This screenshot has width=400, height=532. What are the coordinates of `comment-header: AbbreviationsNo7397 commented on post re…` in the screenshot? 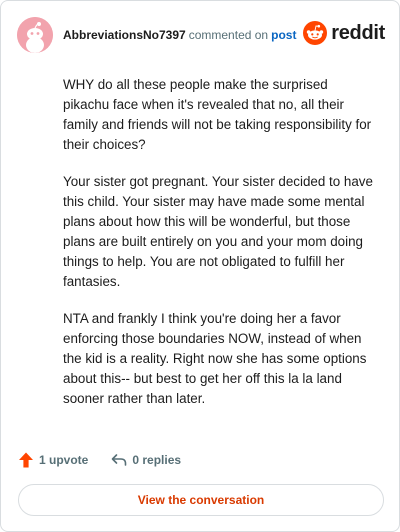 It's located at (201, 35).